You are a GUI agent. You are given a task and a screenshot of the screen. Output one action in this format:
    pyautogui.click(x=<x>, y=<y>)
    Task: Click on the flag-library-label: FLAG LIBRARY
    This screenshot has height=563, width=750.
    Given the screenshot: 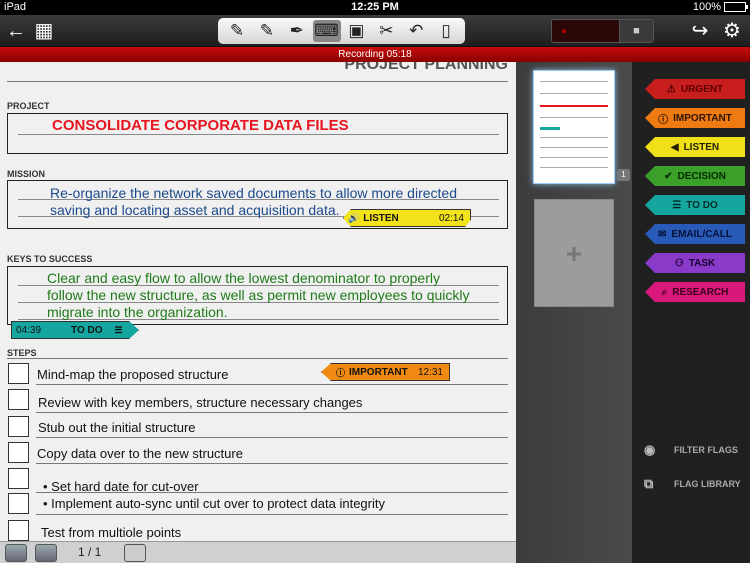 What is the action you would take?
    pyautogui.click(x=707, y=484)
    